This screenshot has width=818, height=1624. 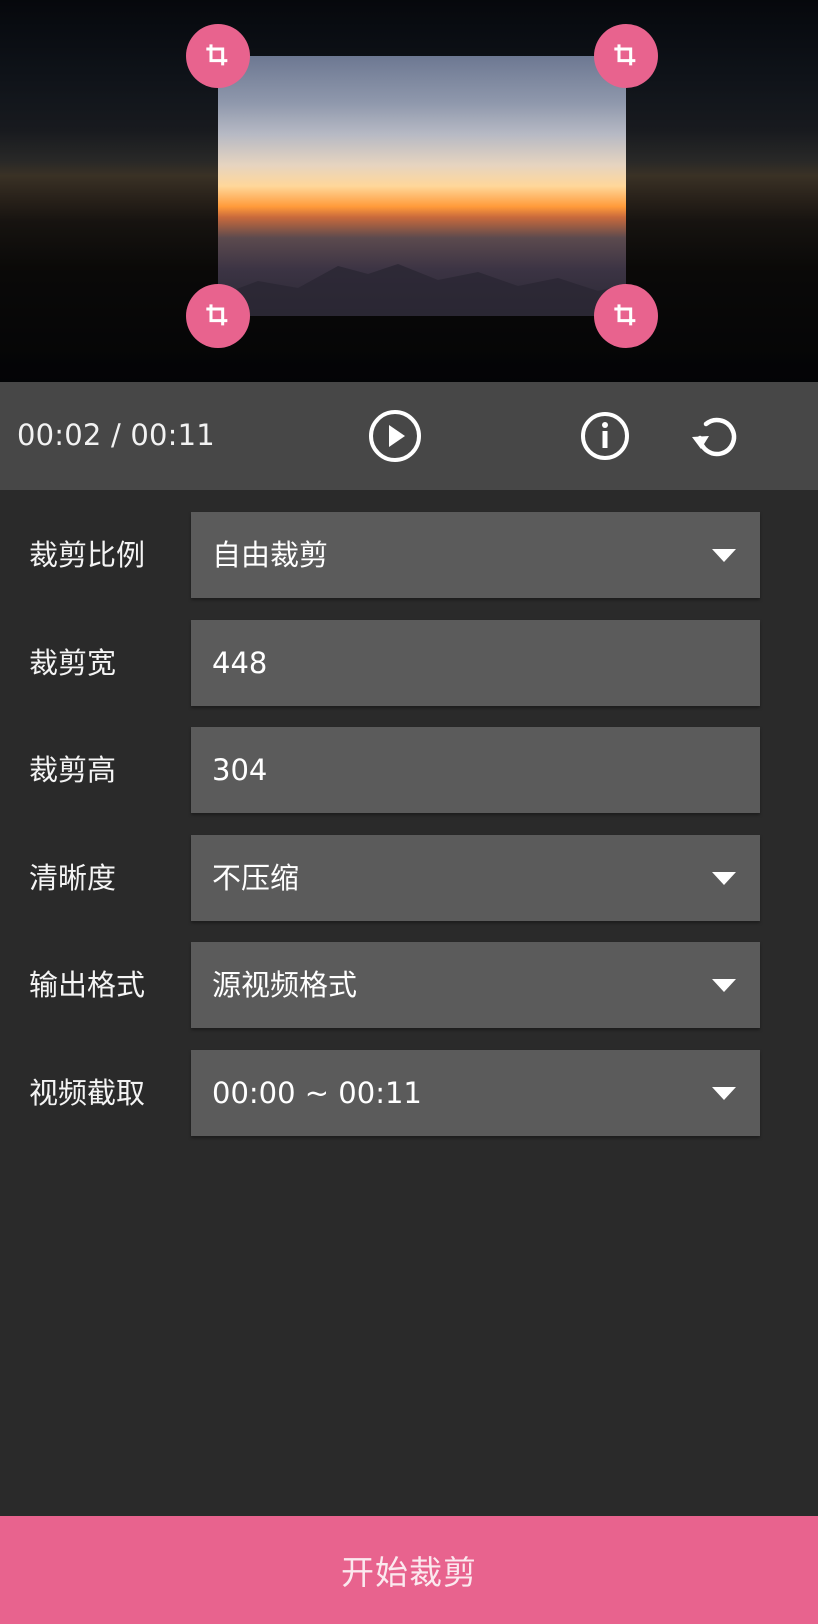 I want to click on output-format-label: 输出格式, so click(x=87, y=985).